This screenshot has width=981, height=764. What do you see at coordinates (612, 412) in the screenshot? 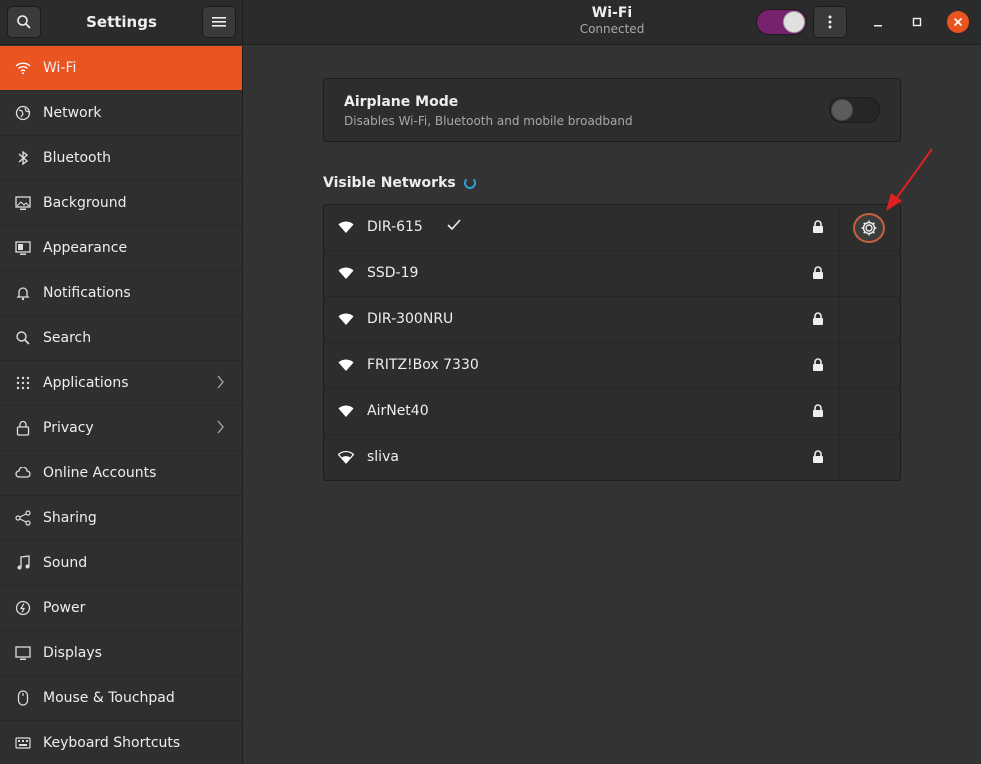
I see `network-row-airnet40: AirNet40` at bounding box center [612, 412].